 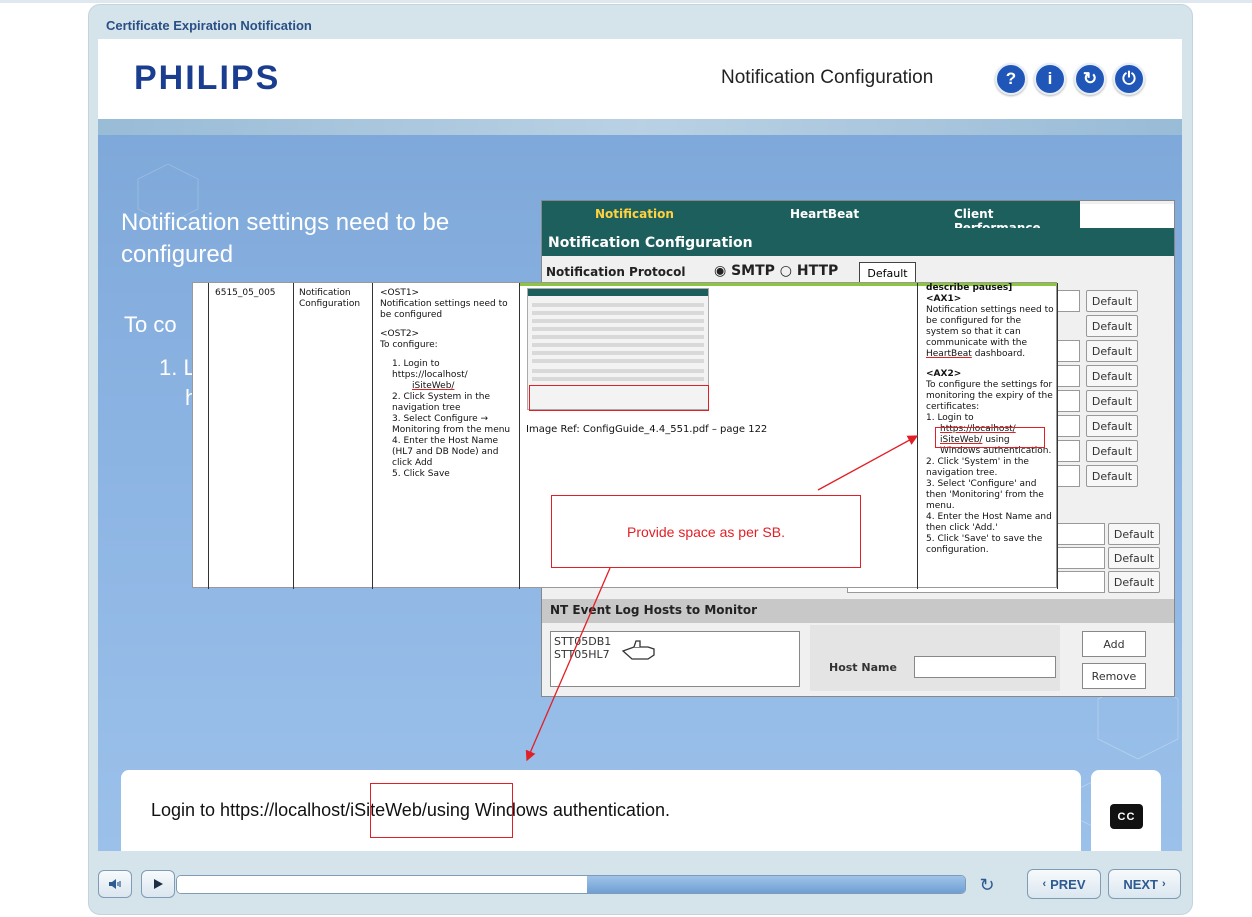 I want to click on next-label: NEXT, so click(x=1140, y=884).